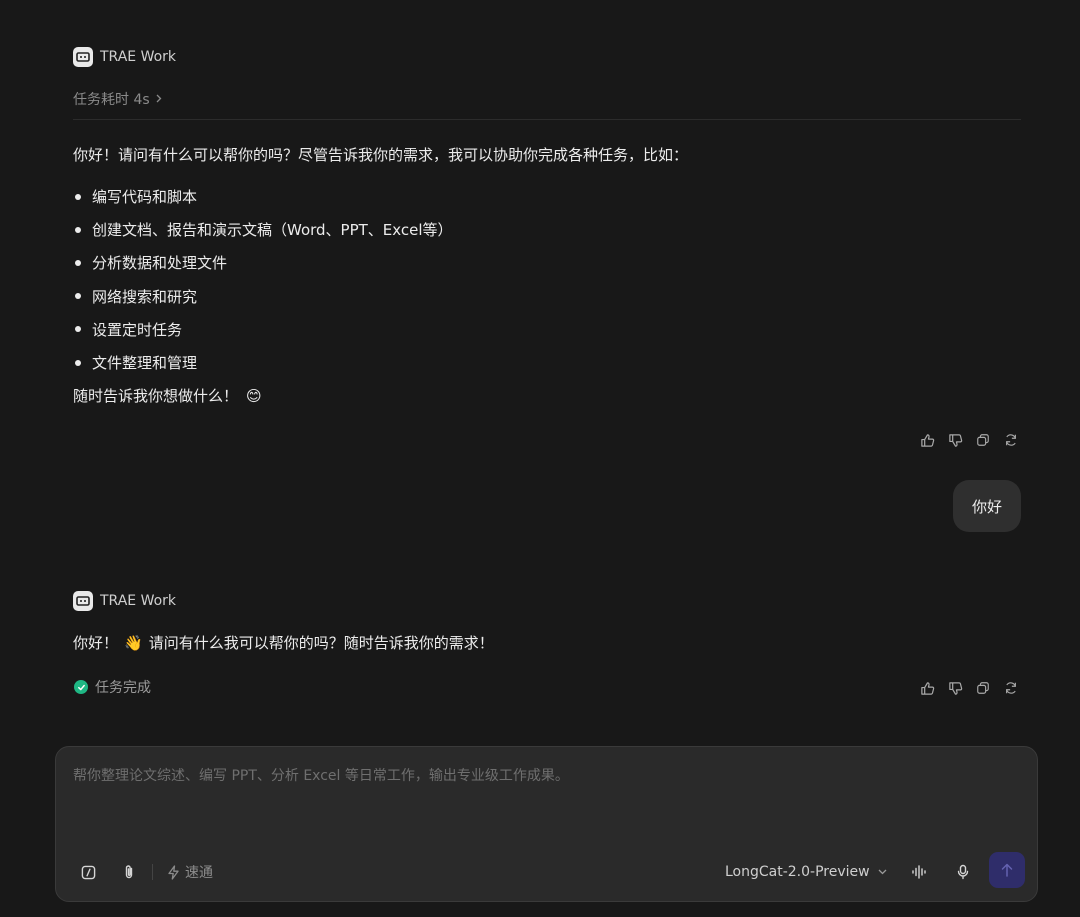  Describe the element at coordinates (254, 396) in the screenshot. I see `smile-emoji-icon: 😊` at that location.